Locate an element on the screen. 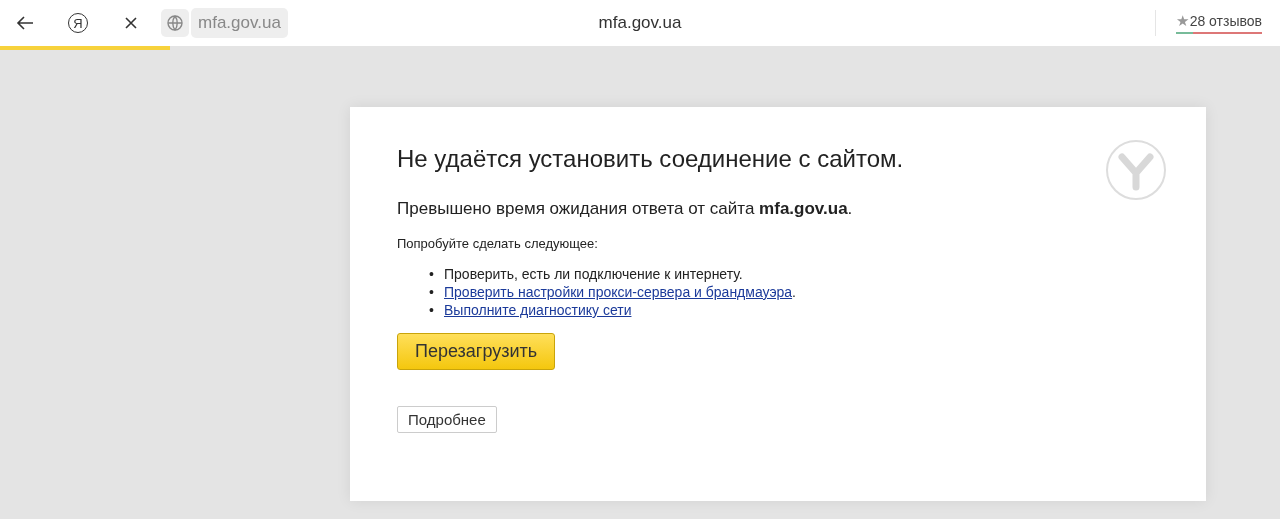  close-icon is located at coordinates (131, 23).